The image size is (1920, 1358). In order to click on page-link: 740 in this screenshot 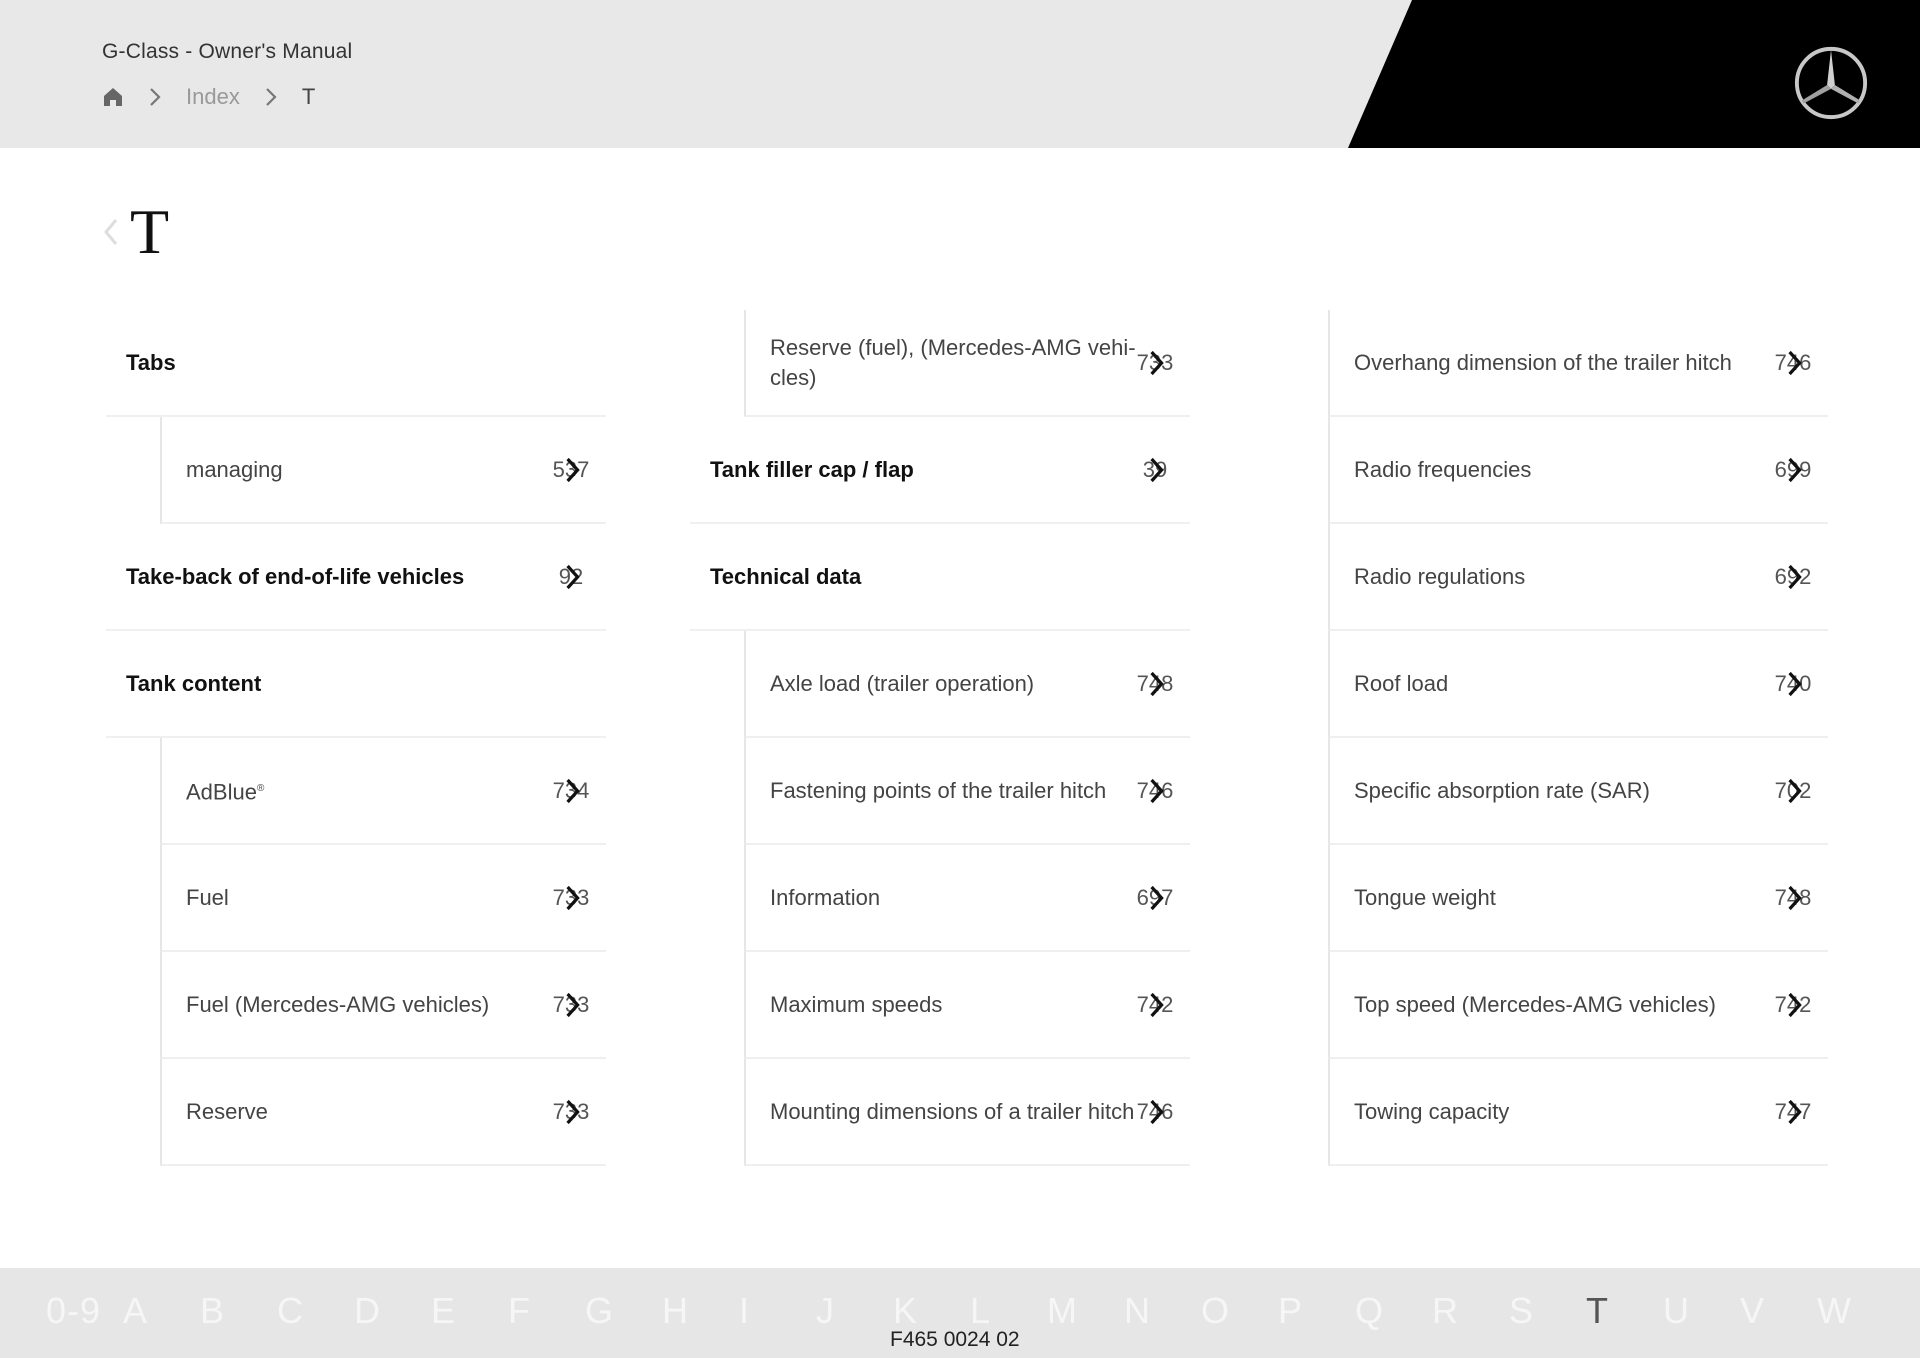, I will do `click(1793, 684)`.